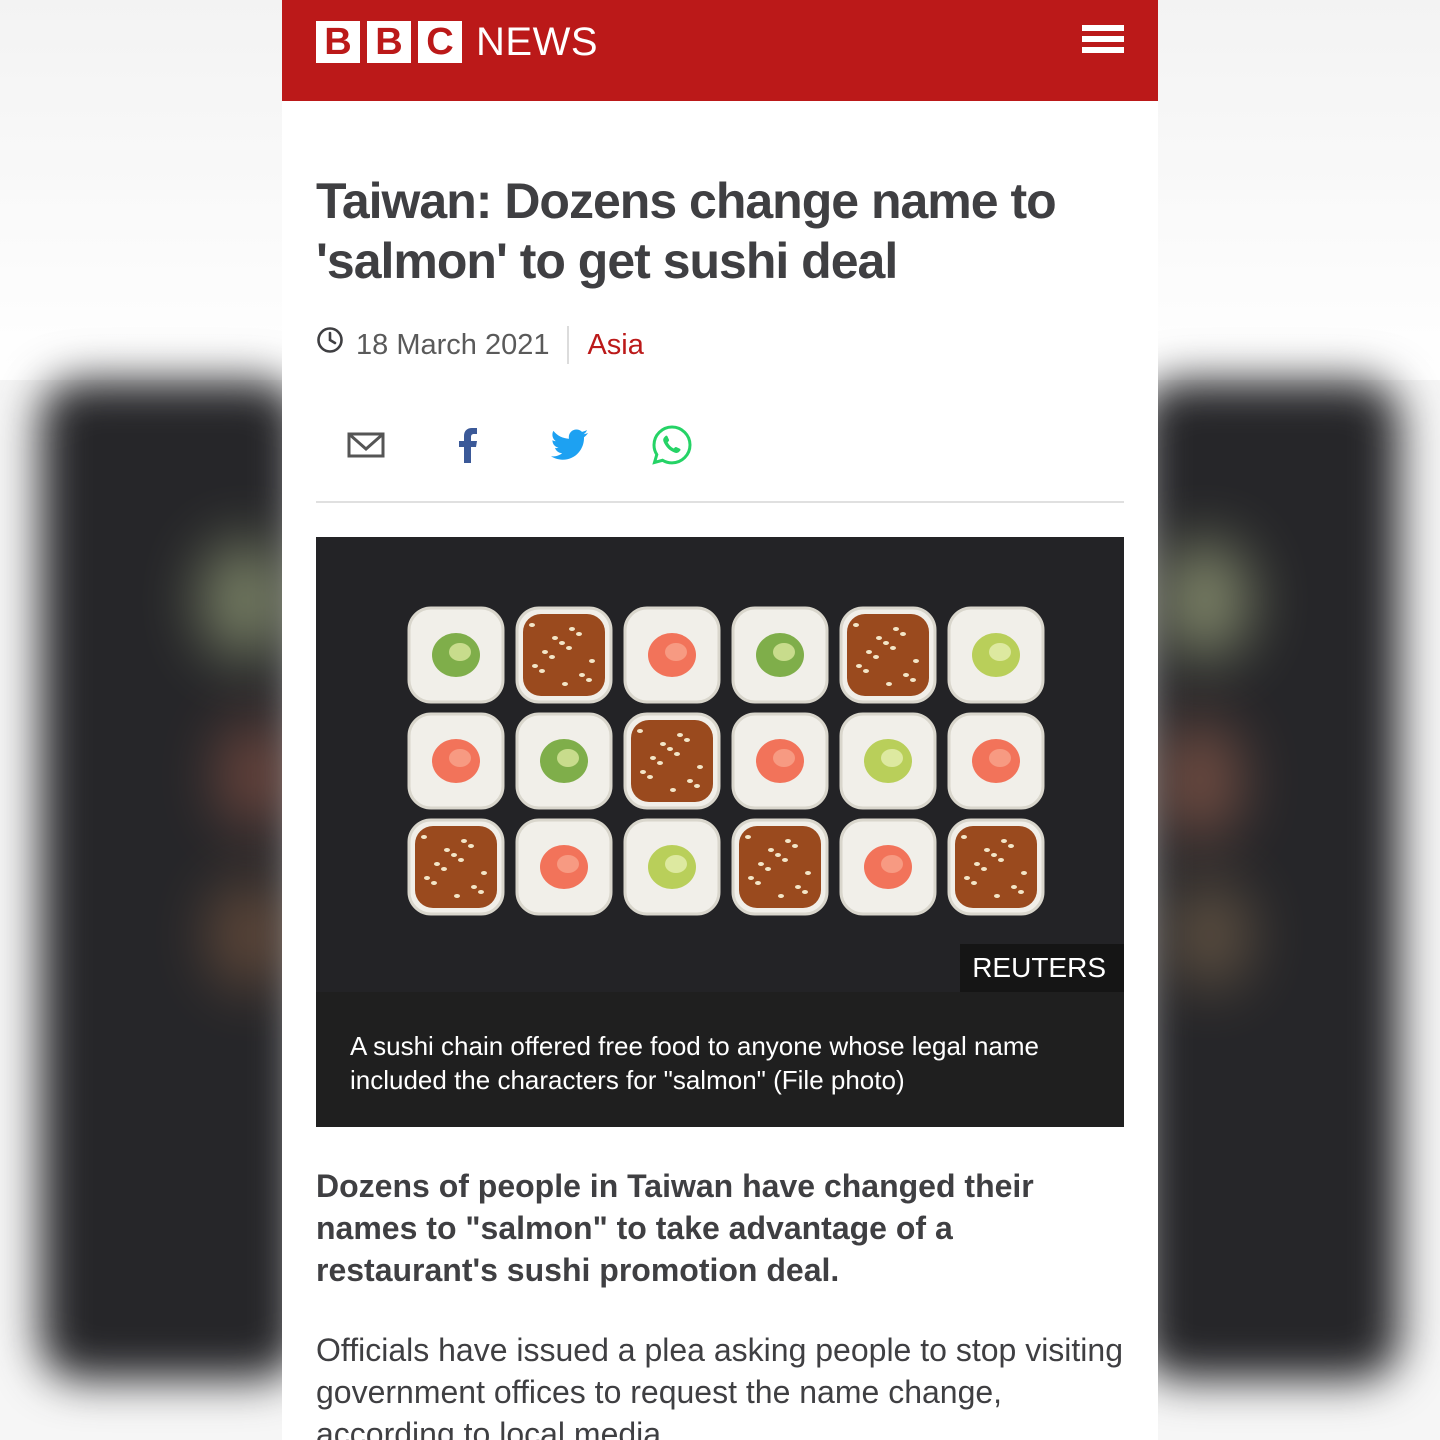  What do you see at coordinates (720, 463) in the screenshot?
I see `share-bar` at bounding box center [720, 463].